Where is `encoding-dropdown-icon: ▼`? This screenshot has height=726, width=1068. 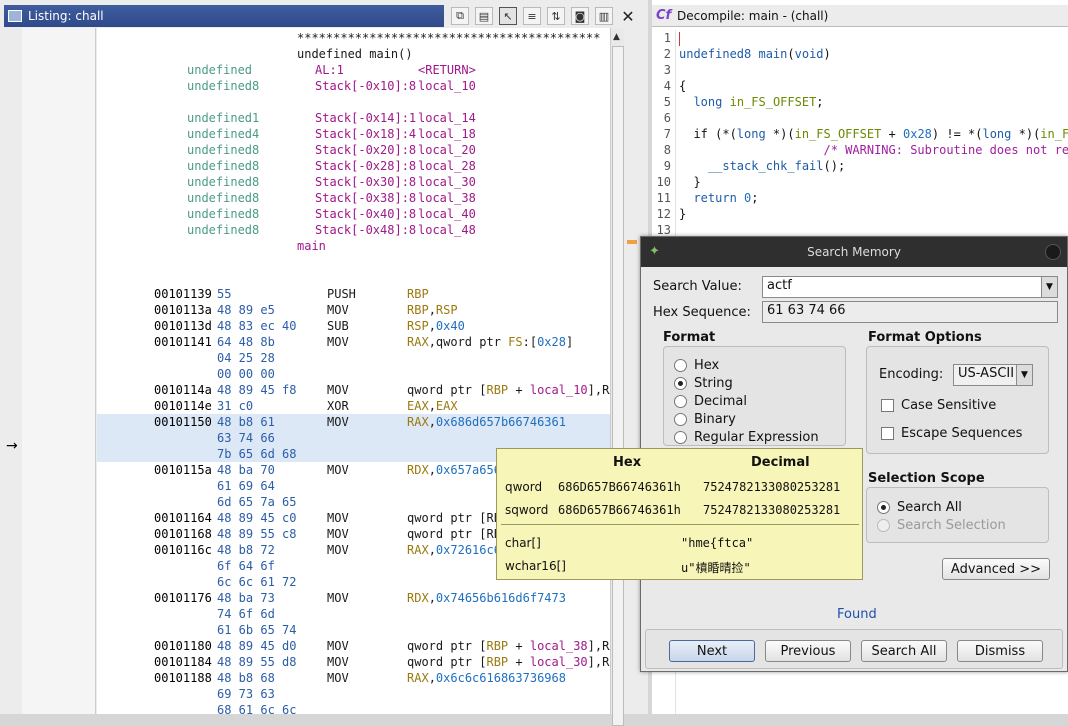 encoding-dropdown-icon: ▼ is located at coordinates (1024, 375).